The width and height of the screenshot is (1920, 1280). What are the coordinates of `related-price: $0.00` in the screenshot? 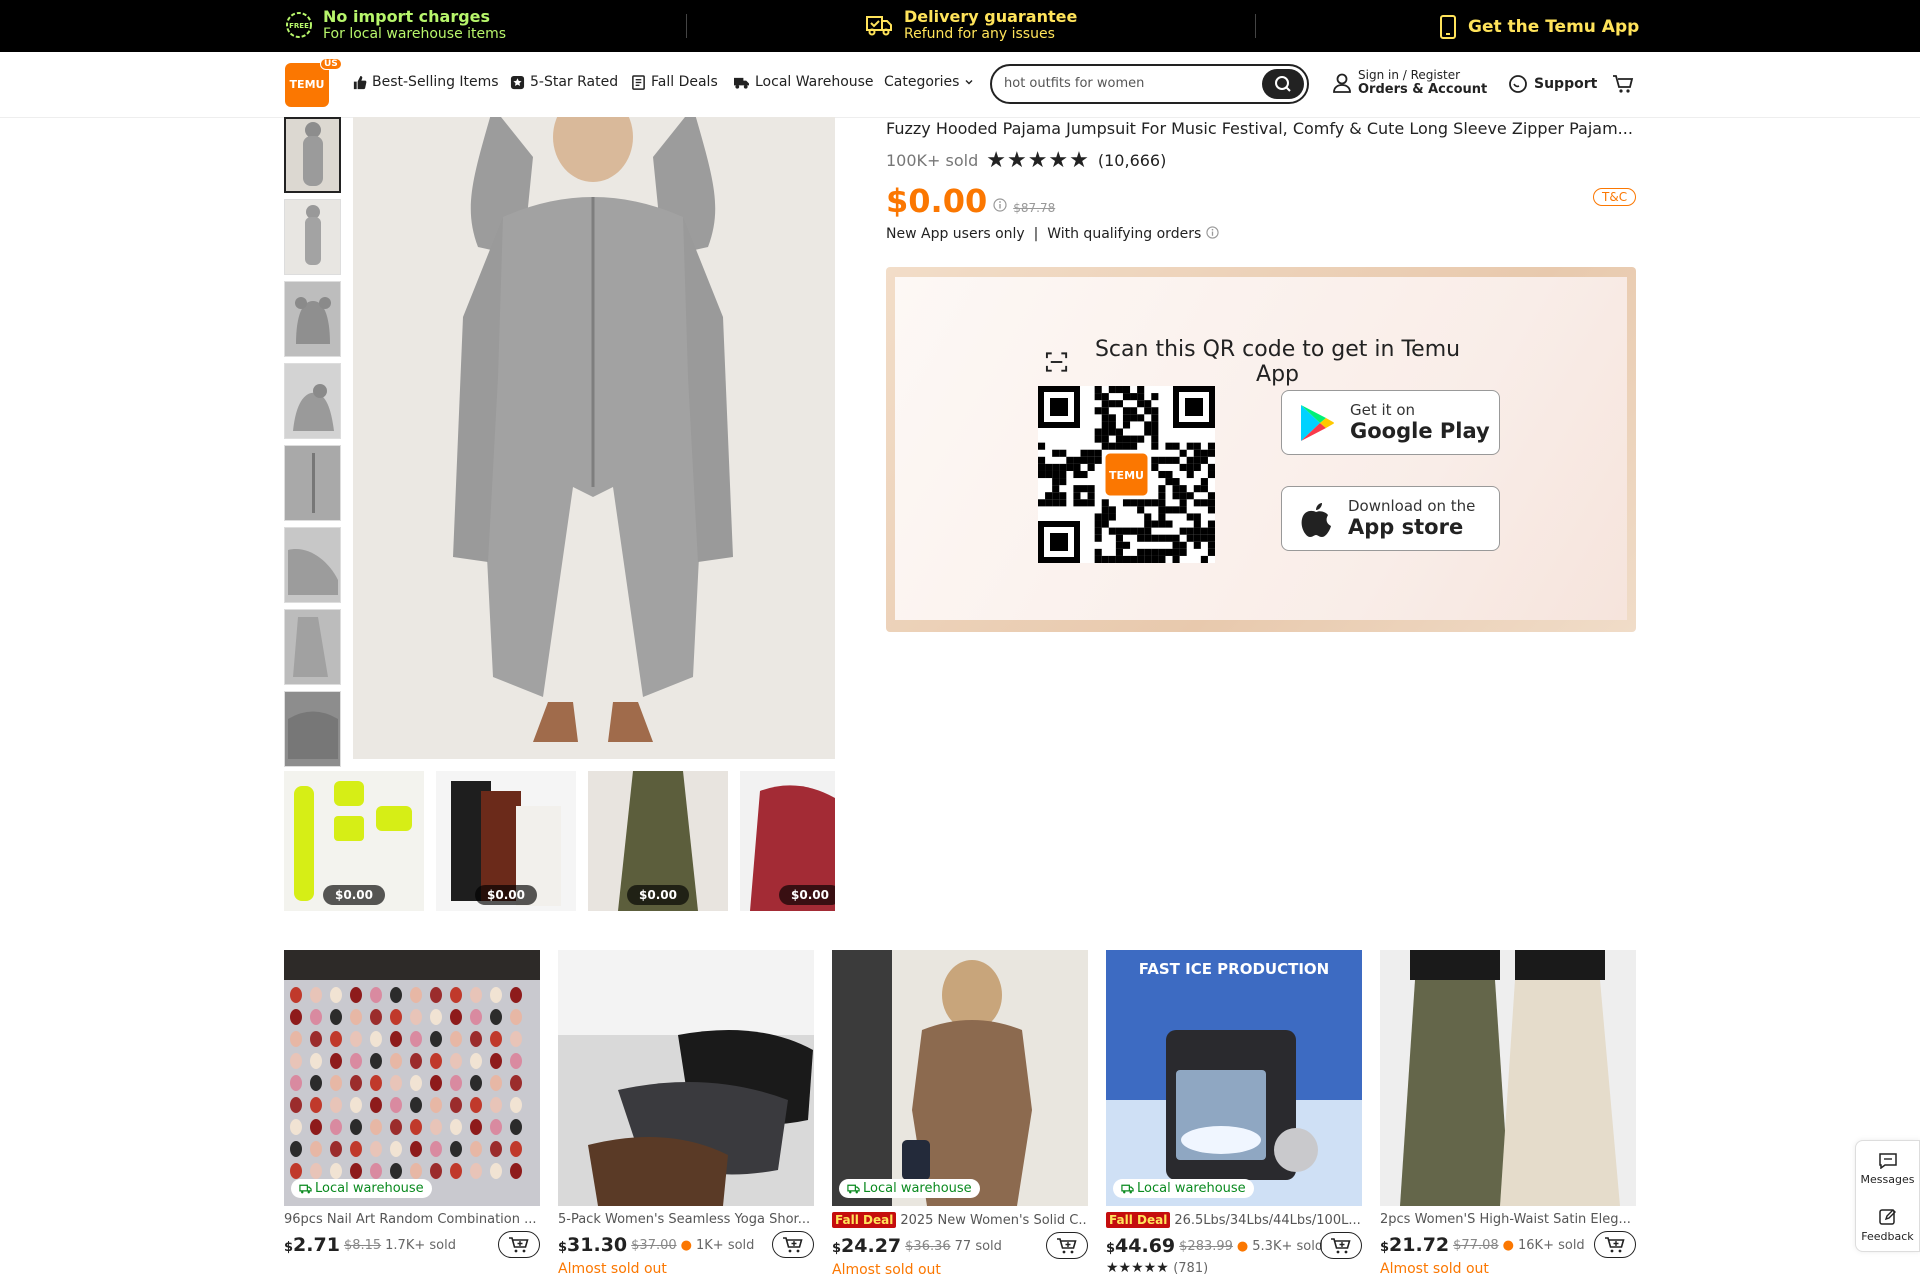 It's located at (807, 895).